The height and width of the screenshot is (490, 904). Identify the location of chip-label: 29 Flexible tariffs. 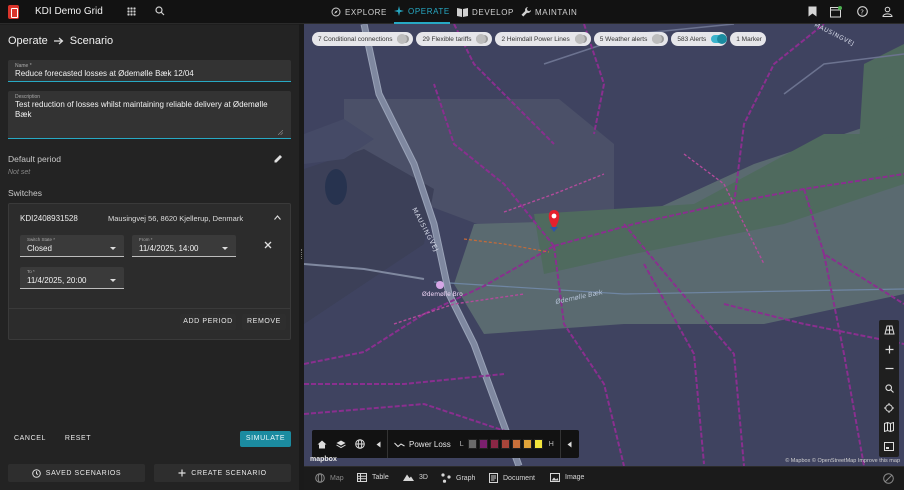
(447, 39).